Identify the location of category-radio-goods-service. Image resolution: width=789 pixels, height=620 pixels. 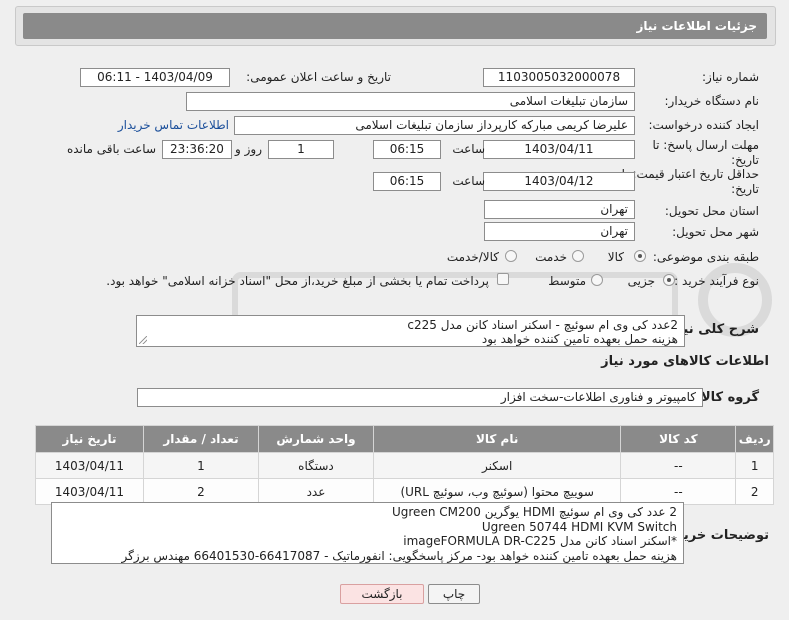
(511, 256).